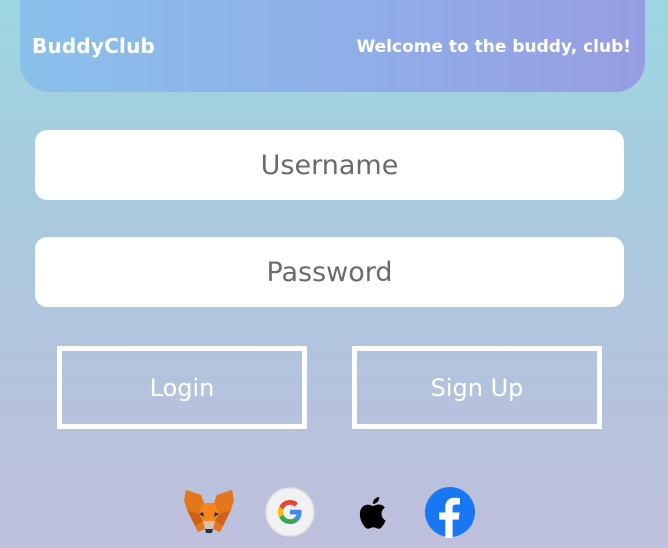 The image size is (668, 548). Describe the element at coordinates (290, 512) in the screenshot. I see `google-icon` at that location.